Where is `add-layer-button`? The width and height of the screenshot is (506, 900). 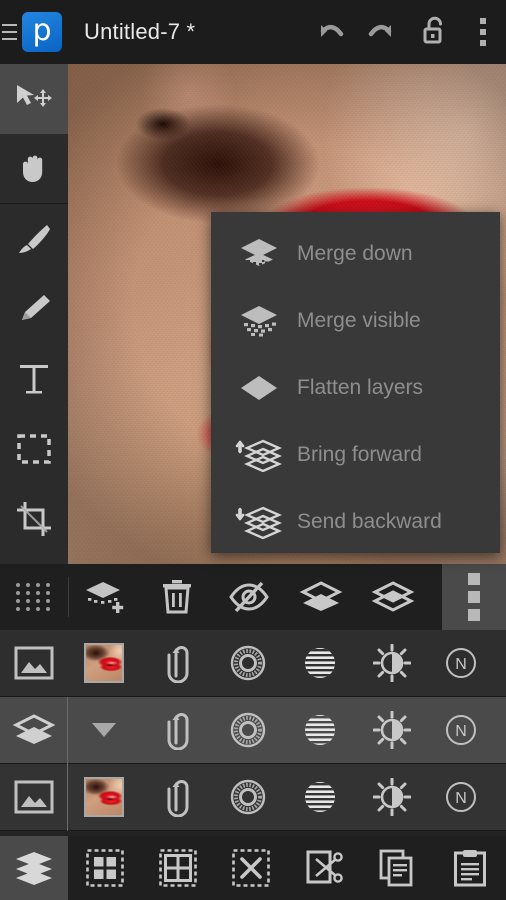 add-layer-button is located at coordinates (105, 597).